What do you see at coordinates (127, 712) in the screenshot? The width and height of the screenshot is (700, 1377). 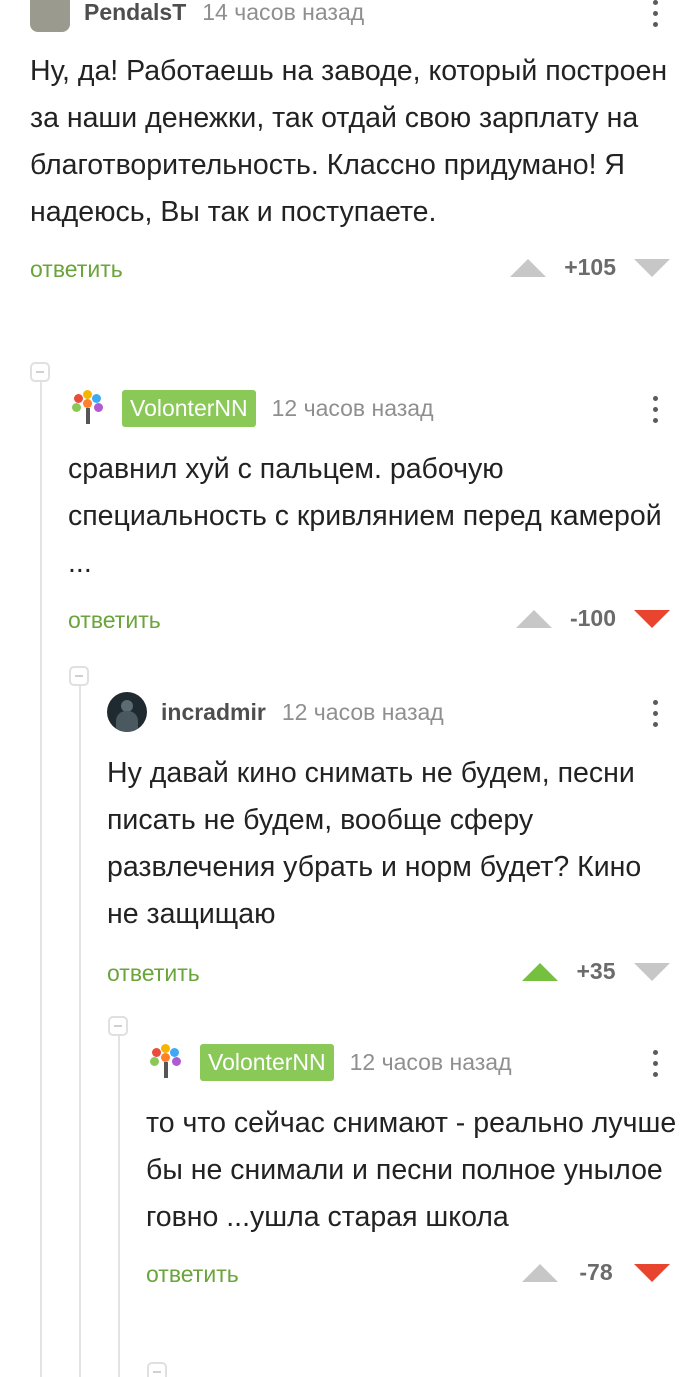 I see `dark-figure-avatar-icon` at bounding box center [127, 712].